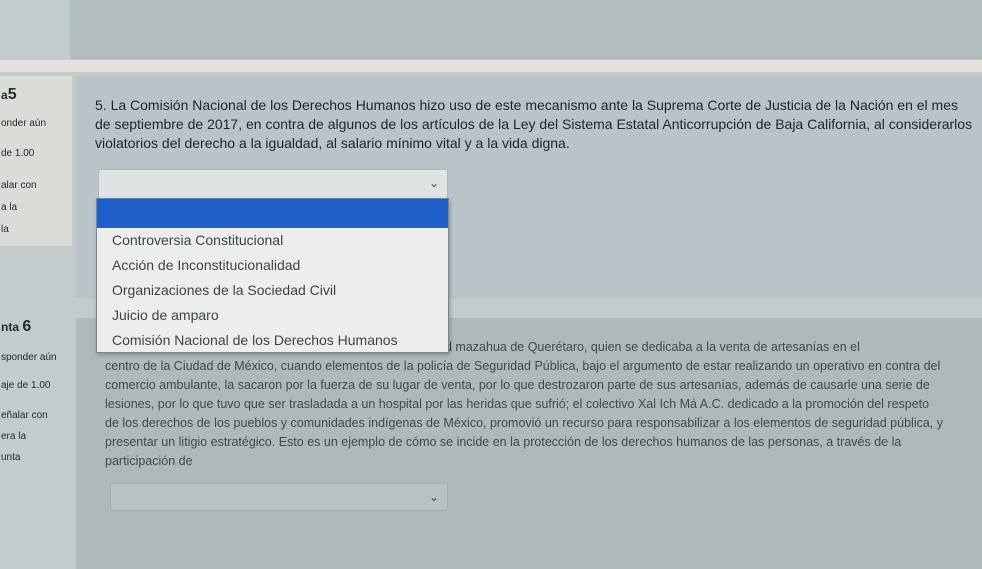  What do you see at coordinates (526, 29) in the screenshot?
I see `previous-question-card` at bounding box center [526, 29].